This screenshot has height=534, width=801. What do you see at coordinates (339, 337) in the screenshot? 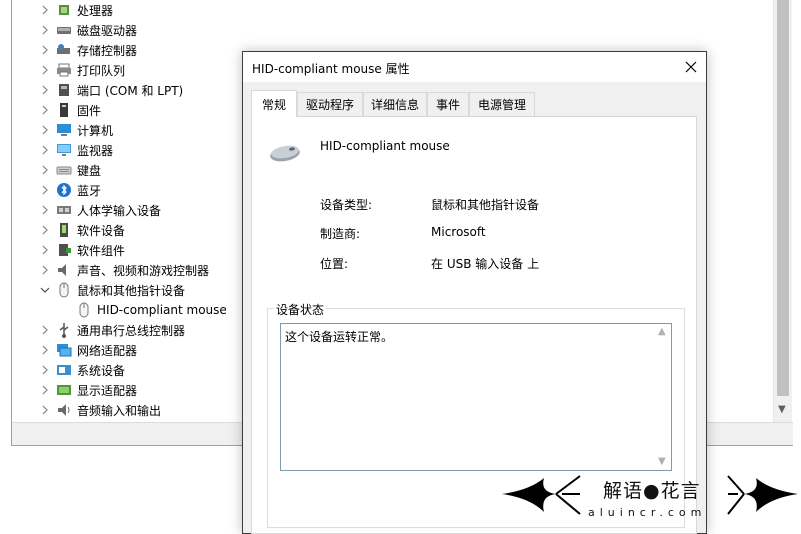
I see `device-status-text: 这个设备运转正常。` at bounding box center [339, 337].